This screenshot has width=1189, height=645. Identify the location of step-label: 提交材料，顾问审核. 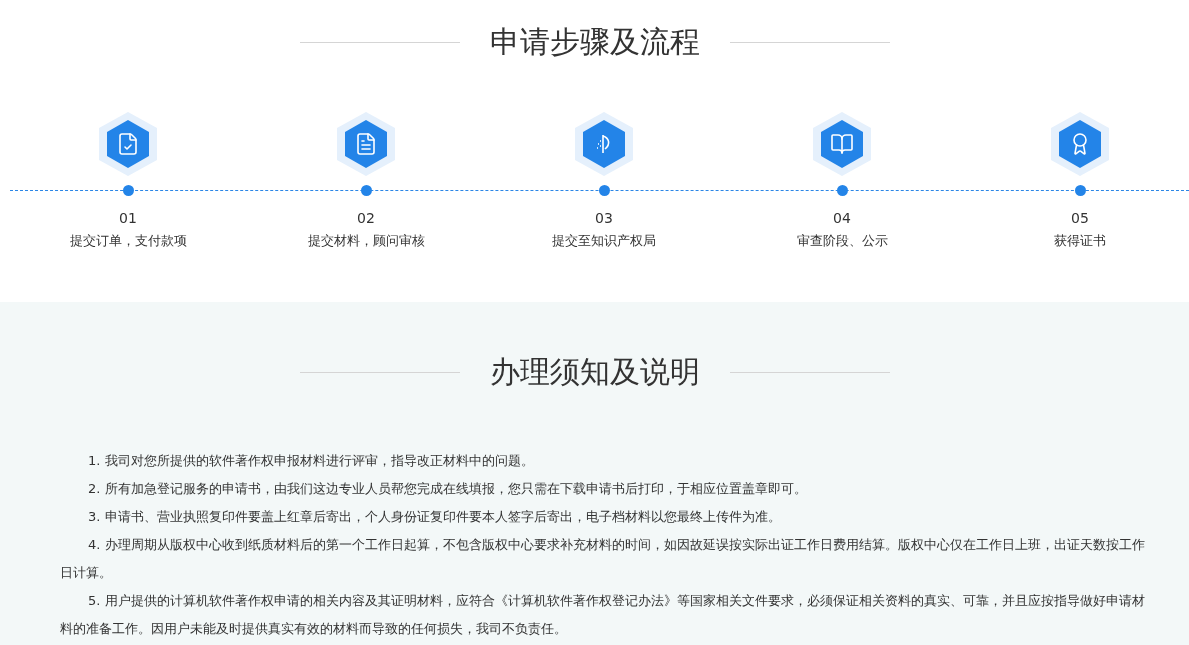
(366, 241).